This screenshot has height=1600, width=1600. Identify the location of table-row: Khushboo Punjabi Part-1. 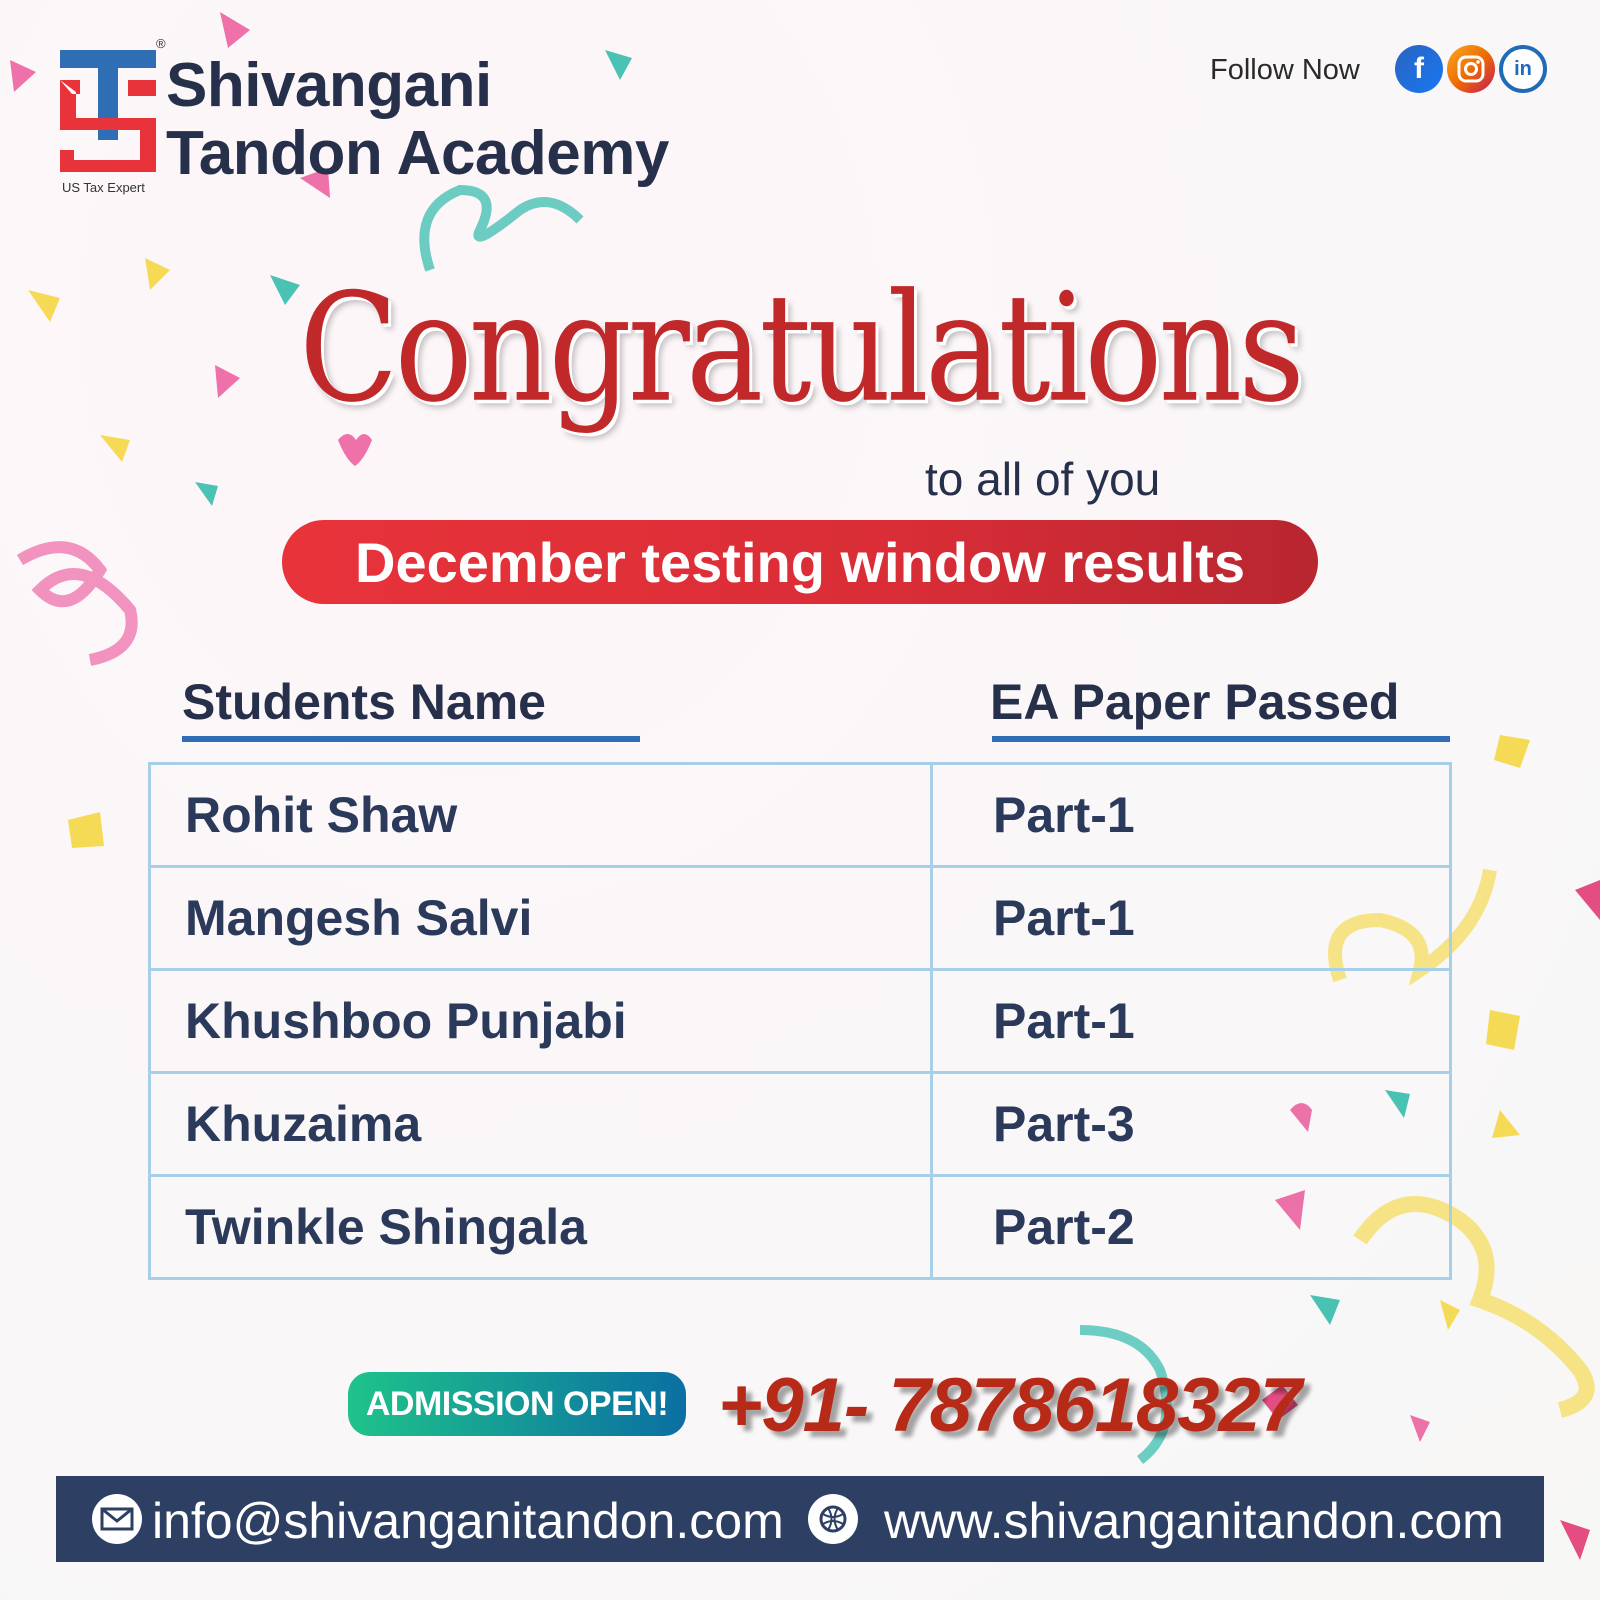
(800, 1021).